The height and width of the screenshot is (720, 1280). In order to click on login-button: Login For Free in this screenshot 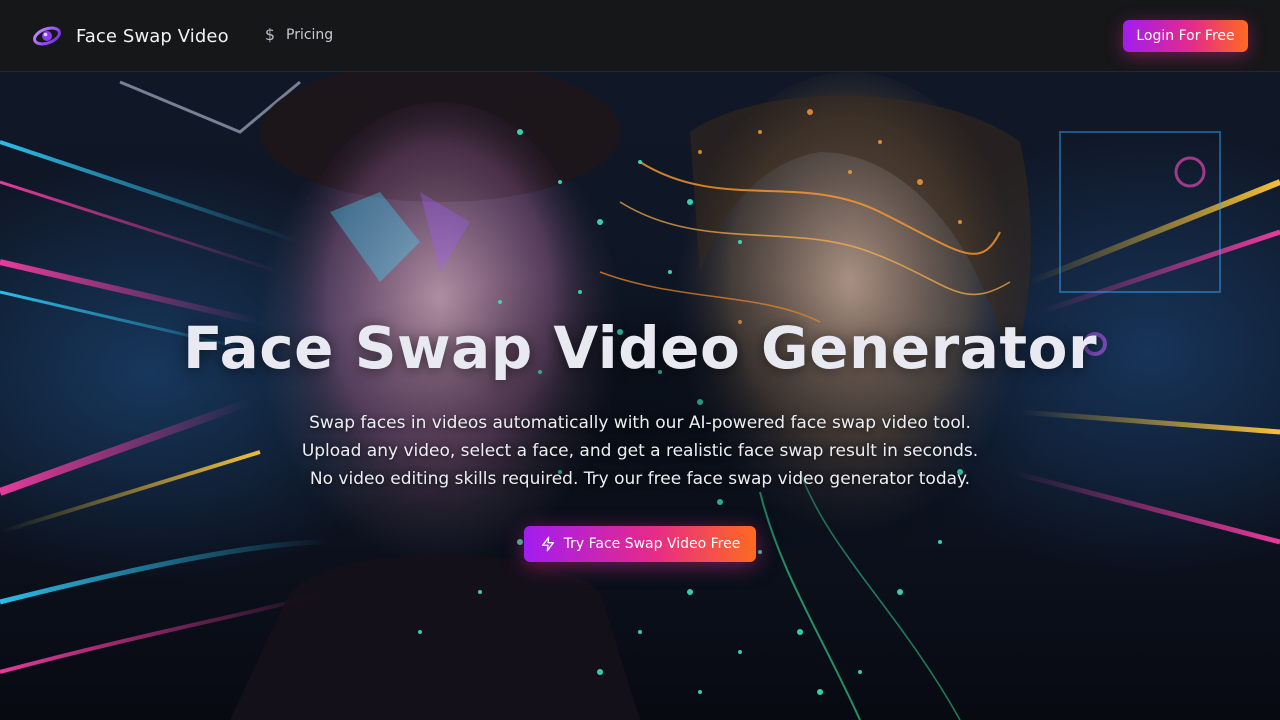, I will do `click(1185, 36)`.